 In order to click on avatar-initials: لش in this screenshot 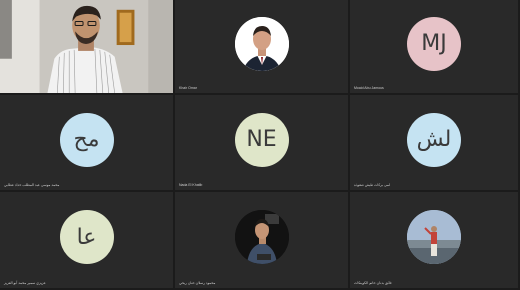, I will do `click(434, 140)`.